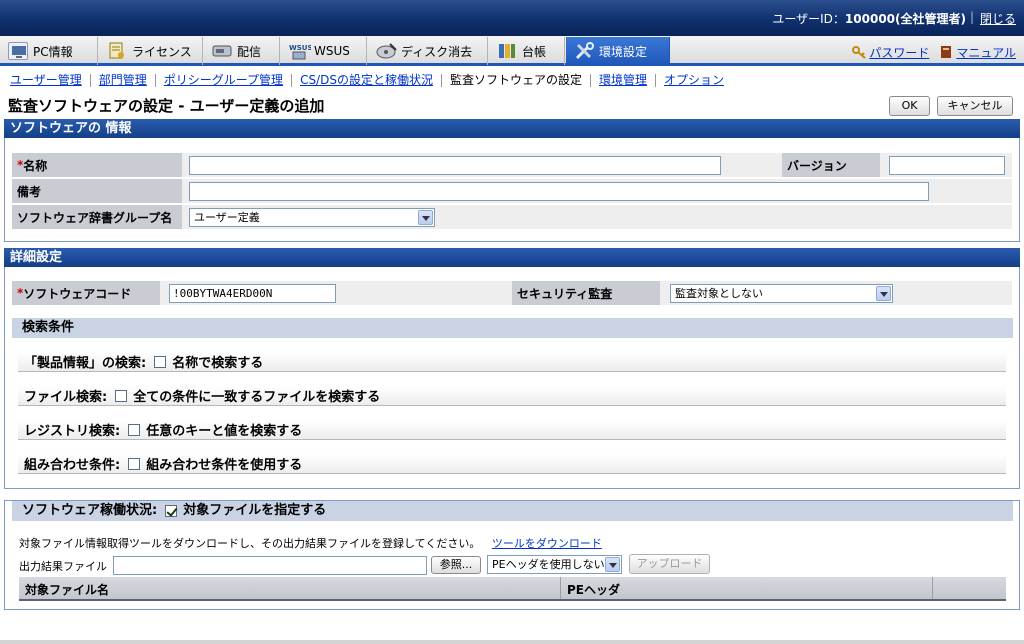 This screenshot has width=1024, height=644. Describe the element at coordinates (85, 363) in the screenshot. I see `product-search-label: 「製品情報」の検索:` at that location.